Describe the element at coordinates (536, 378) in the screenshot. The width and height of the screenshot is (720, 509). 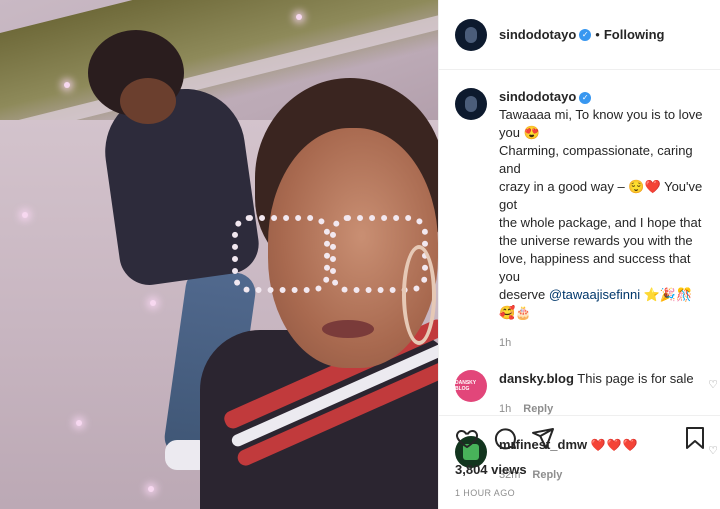
I see `commenter-username: dansky.blog` at that location.